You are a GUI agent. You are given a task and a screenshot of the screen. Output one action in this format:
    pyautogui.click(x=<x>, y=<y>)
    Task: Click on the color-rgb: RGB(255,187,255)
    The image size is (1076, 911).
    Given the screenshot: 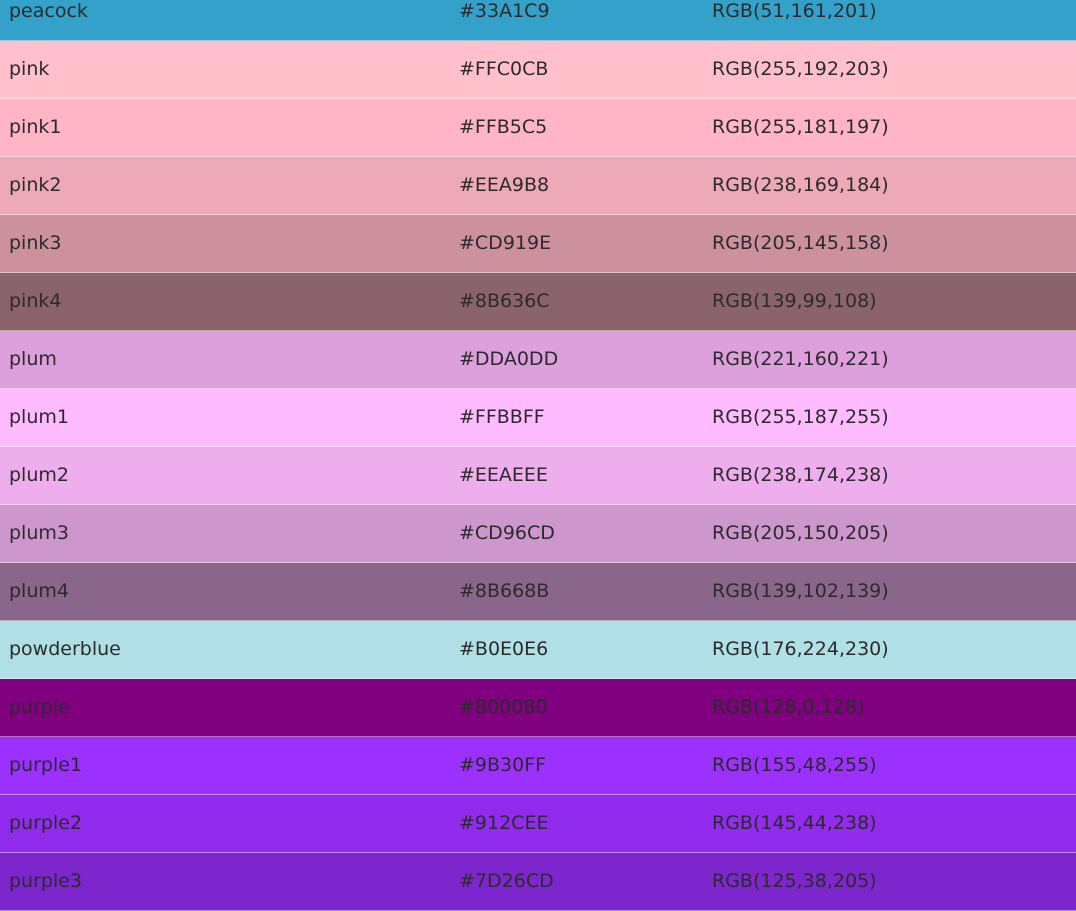 What is the action you would take?
    pyautogui.click(x=800, y=417)
    